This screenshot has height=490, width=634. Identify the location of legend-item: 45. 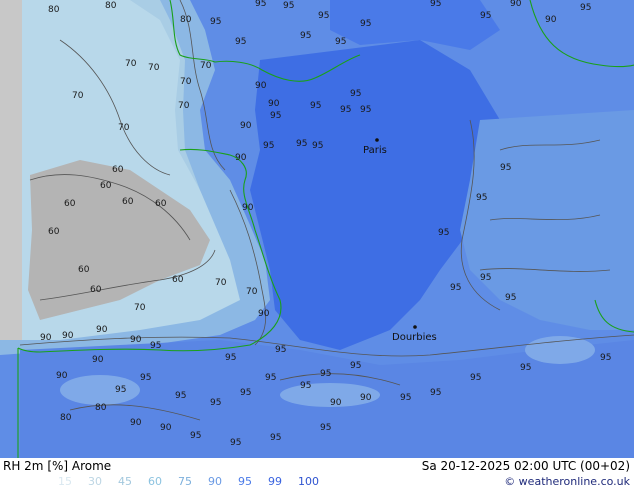
(125, 481).